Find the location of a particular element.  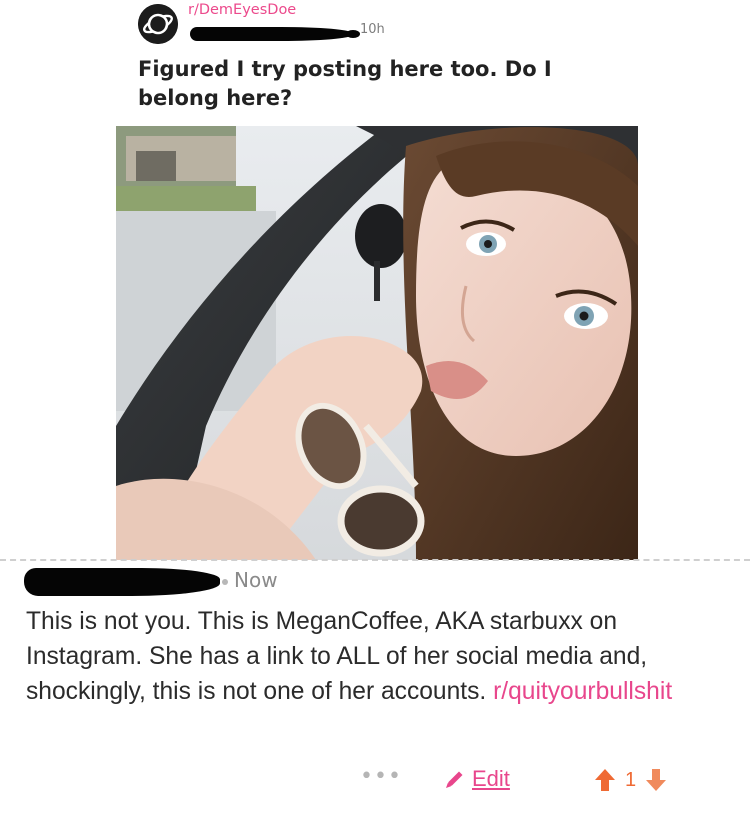

subreddit-avatar is located at coordinates (158, 24).